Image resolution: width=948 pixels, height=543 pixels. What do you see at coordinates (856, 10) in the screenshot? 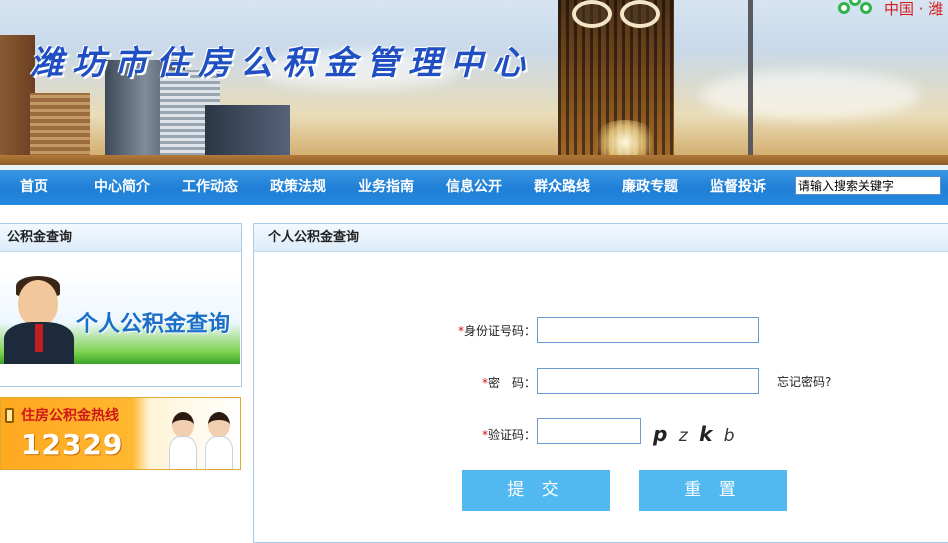
I see `logo-icon` at bounding box center [856, 10].